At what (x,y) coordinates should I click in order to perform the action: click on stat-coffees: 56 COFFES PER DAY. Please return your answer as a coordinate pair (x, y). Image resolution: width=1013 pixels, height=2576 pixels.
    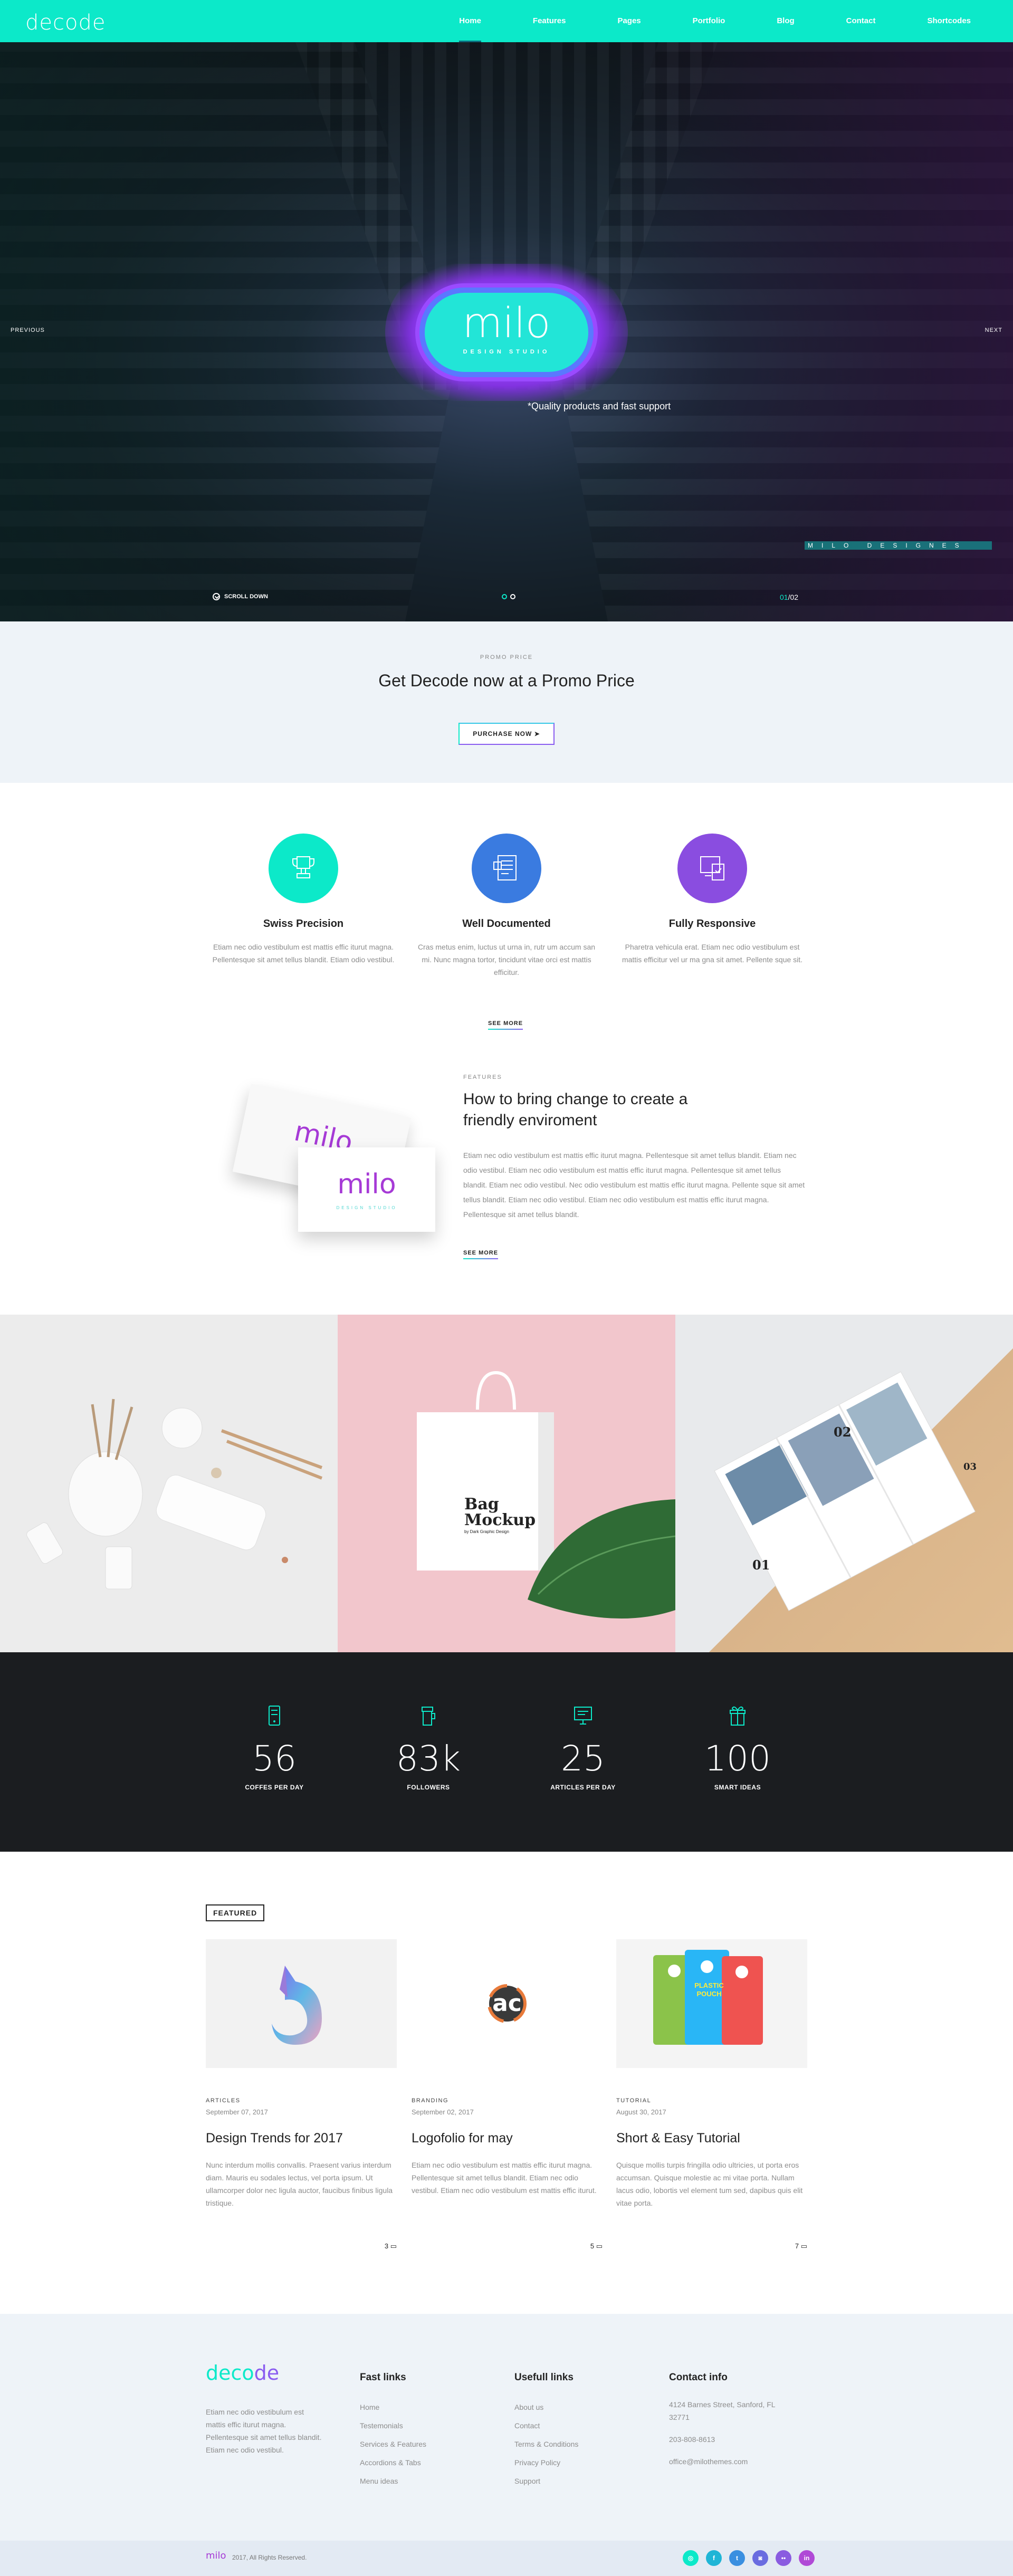
    Looking at the image, I should click on (274, 1747).